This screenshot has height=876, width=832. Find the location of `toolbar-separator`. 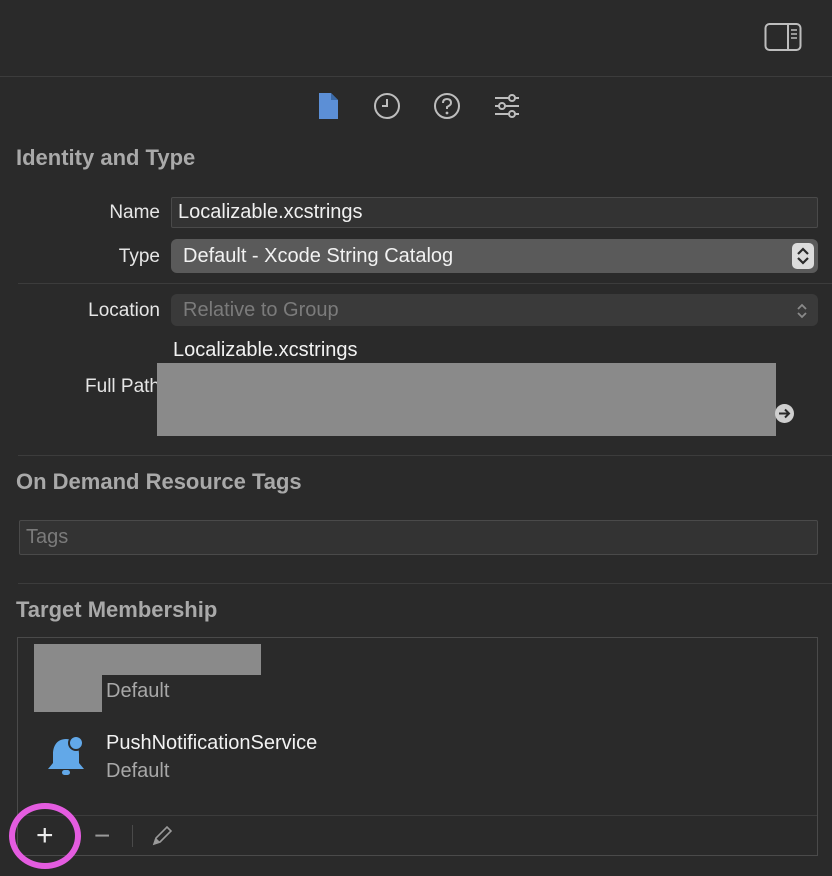

toolbar-separator is located at coordinates (132, 836).